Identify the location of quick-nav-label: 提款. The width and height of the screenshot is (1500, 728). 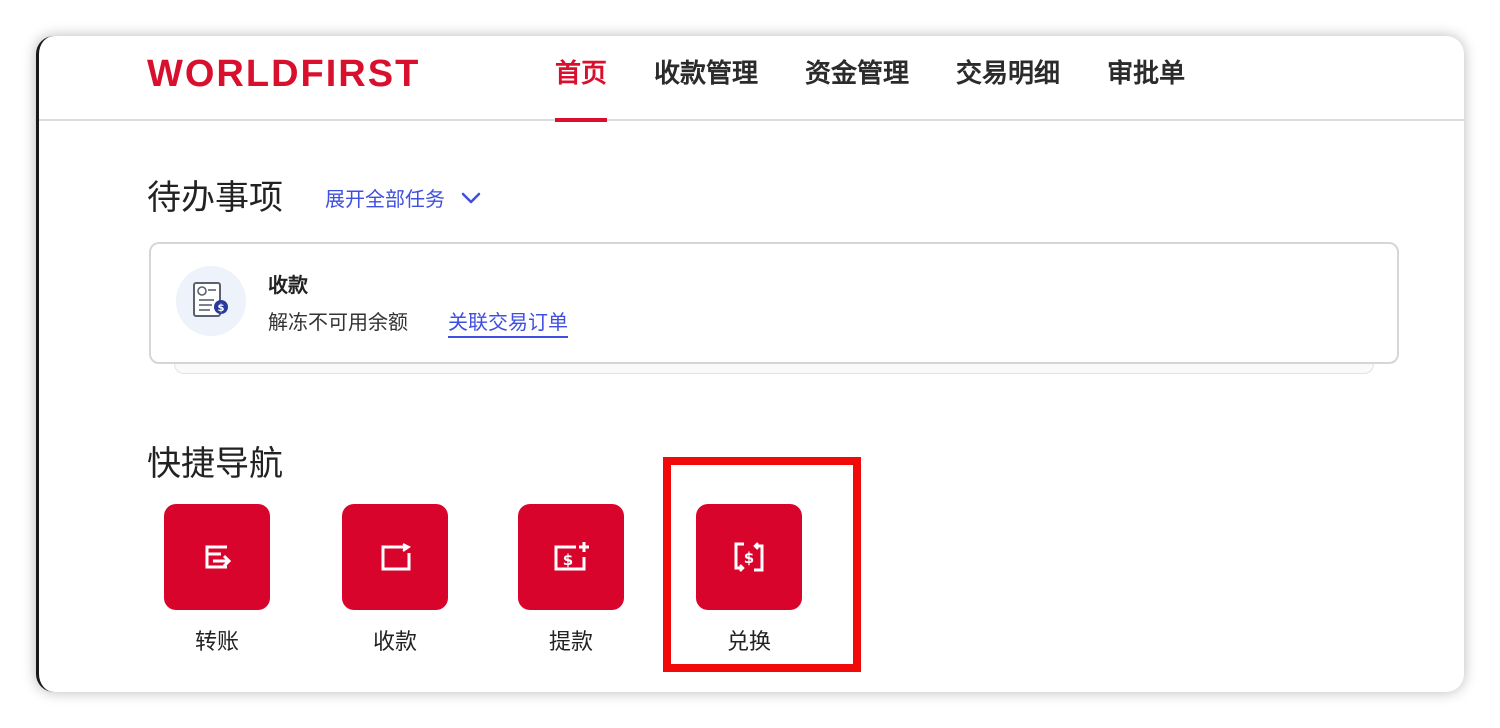
(570, 642).